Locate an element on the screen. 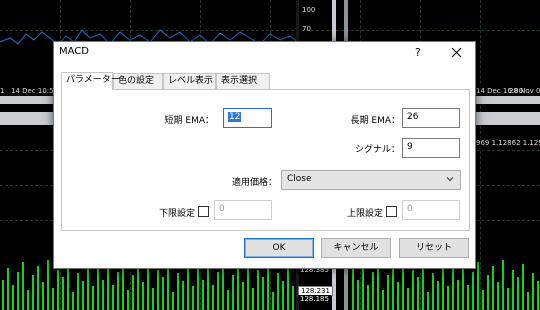 The image size is (540, 310). time-label: 28 Nov 0 is located at coordinates (524, 91).